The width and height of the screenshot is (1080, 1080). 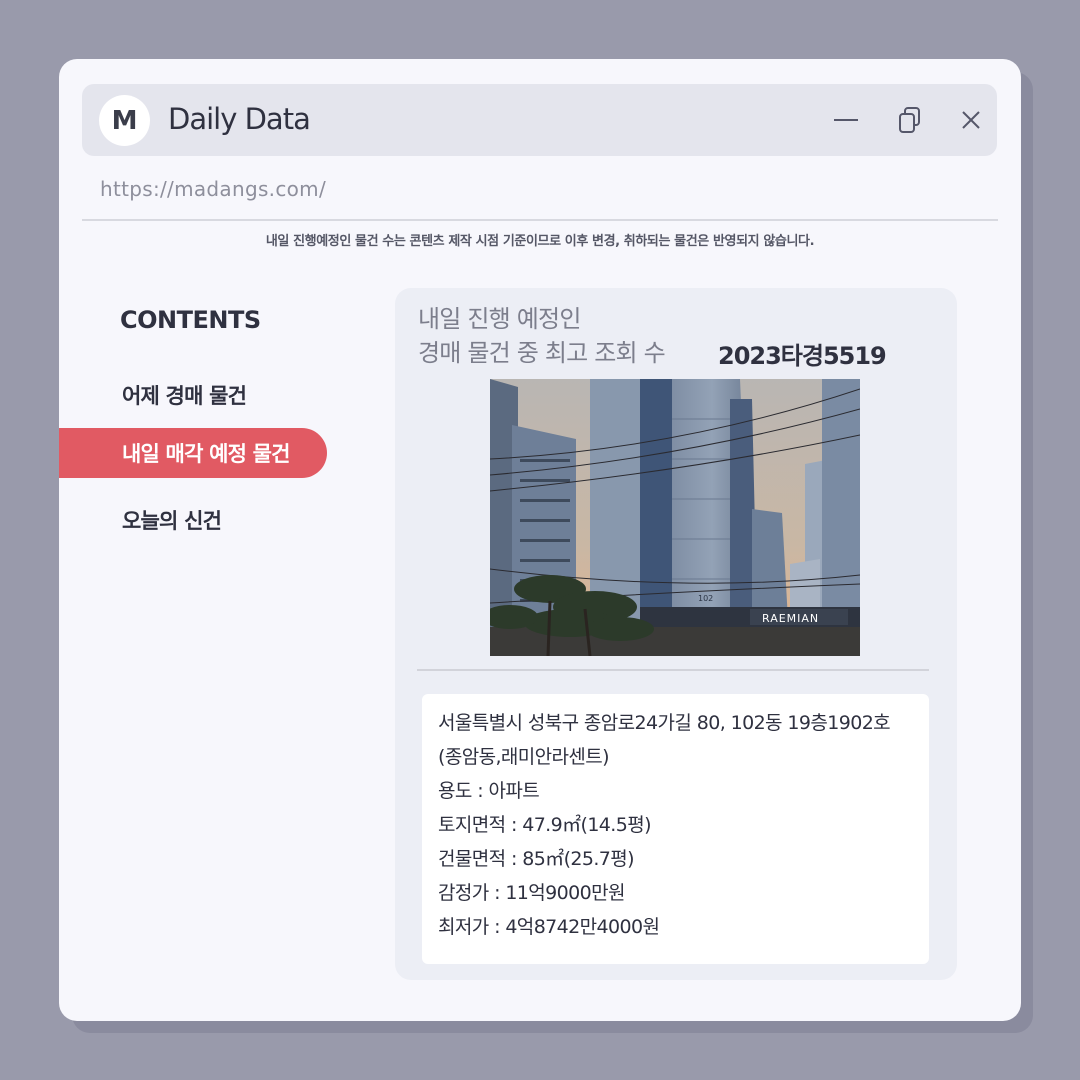 I want to click on card-divider, so click(x=673, y=670).